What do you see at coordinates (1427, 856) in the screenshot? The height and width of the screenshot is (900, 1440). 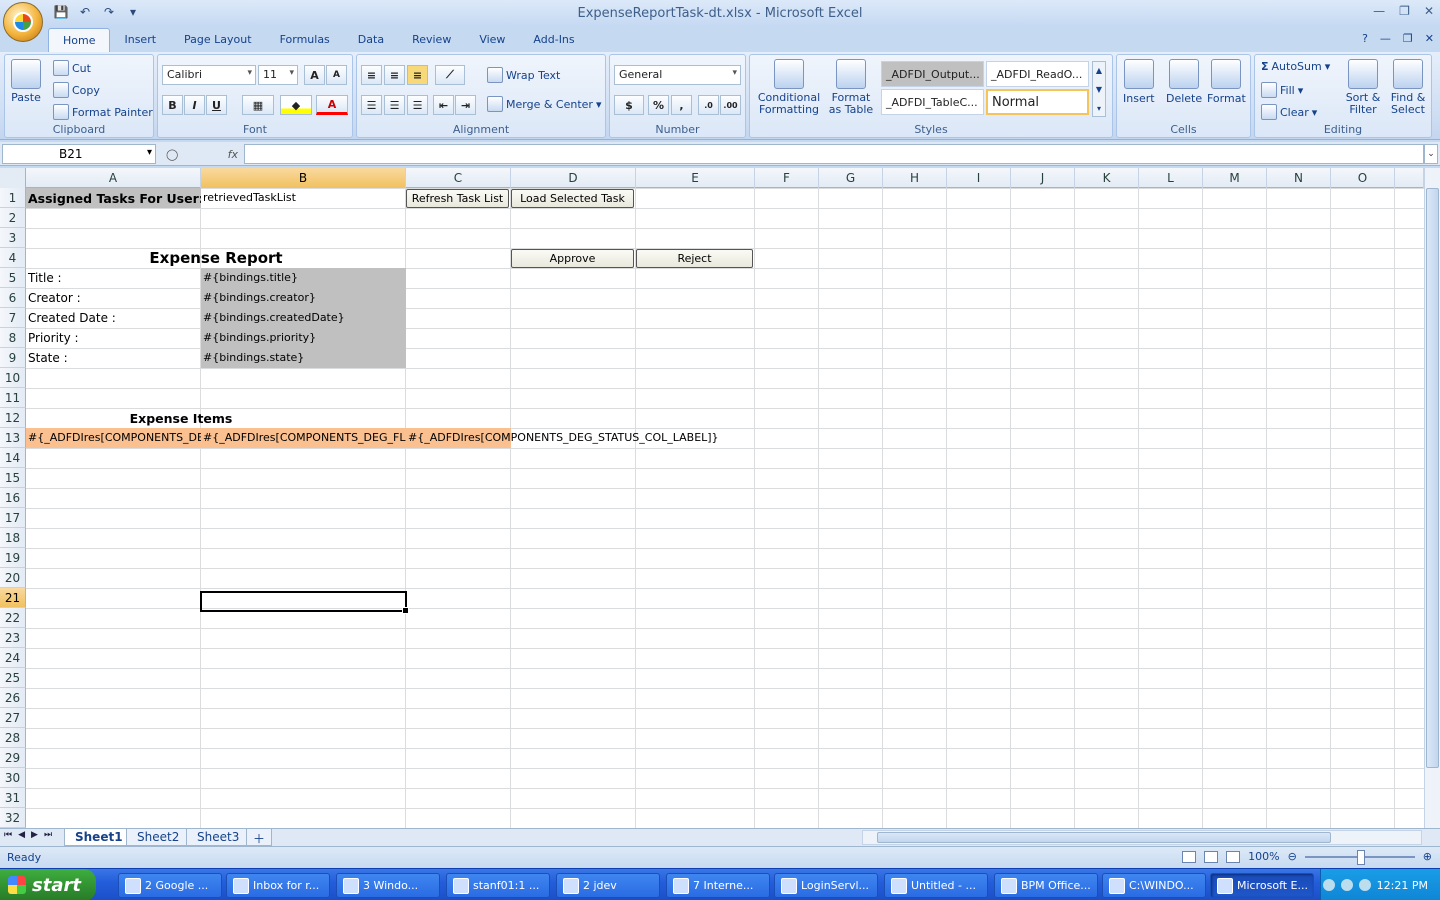 I see `zoom-in-icon: ⊕` at bounding box center [1427, 856].